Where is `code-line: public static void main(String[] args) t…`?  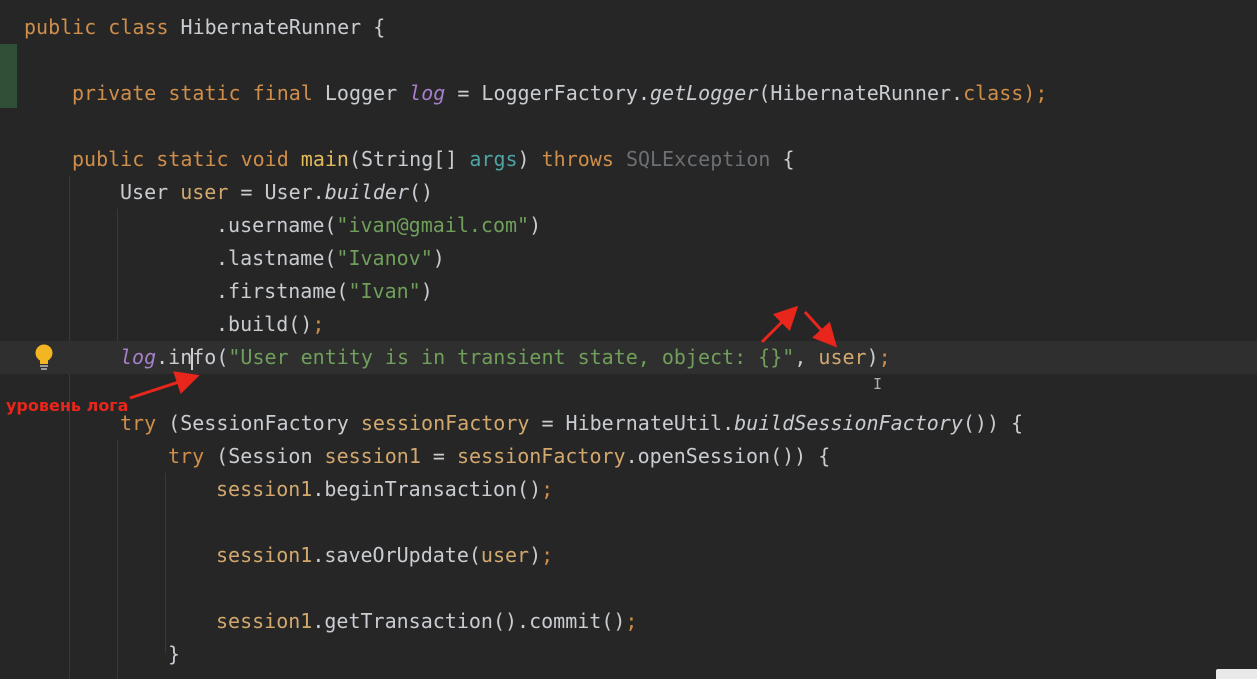
code-line: public static void main(String[] args) t… is located at coordinates (628, 159).